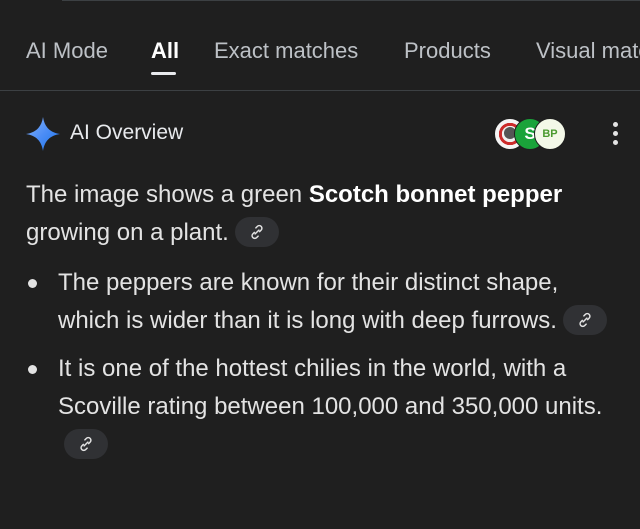  Describe the element at coordinates (127, 232) in the screenshot. I see `intro-text-end: growing on a plant.` at that location.